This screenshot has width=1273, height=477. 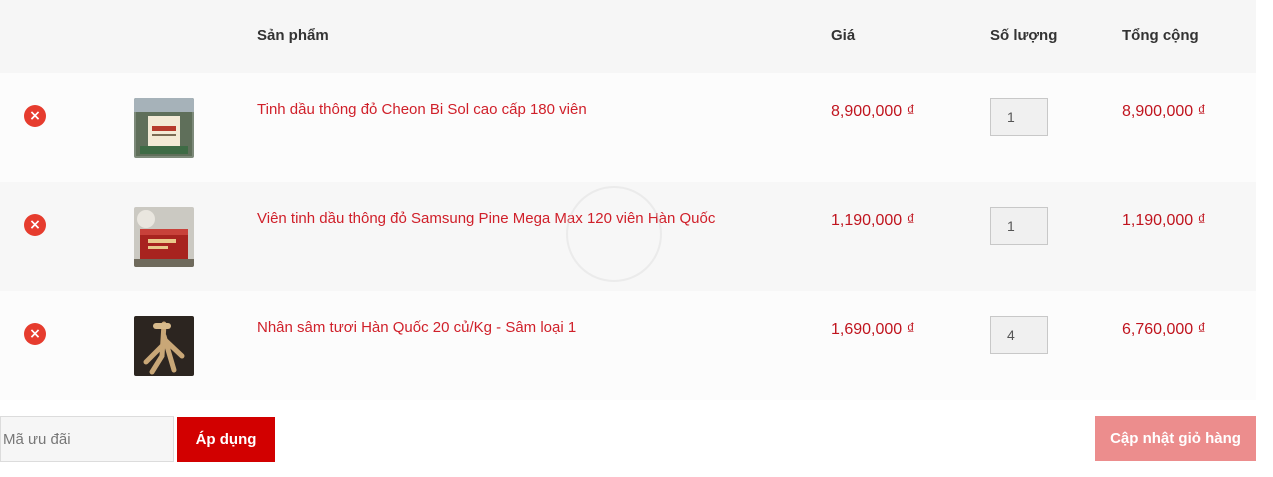 I want to click on line-total: 1,190,000 ₫, so click(x=1164, y=220).